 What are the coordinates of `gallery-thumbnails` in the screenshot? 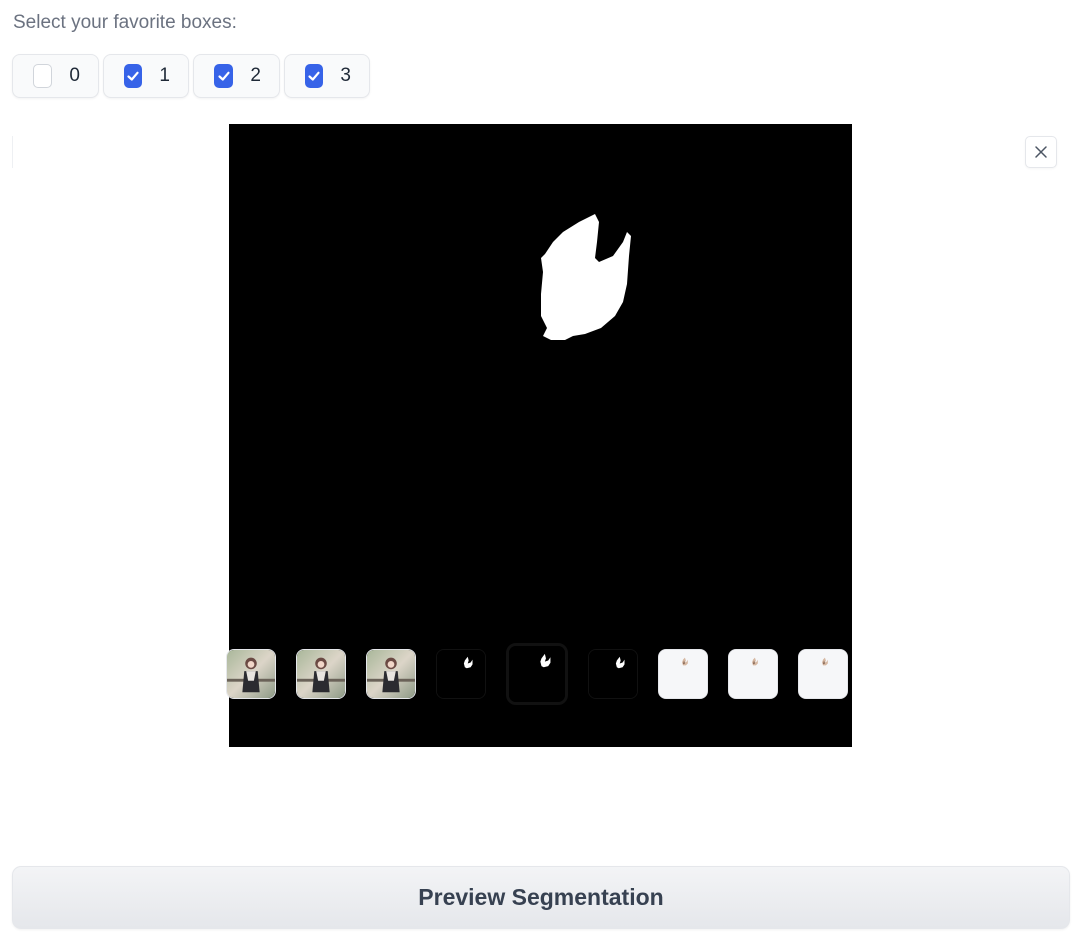 It's located at (537, 674).